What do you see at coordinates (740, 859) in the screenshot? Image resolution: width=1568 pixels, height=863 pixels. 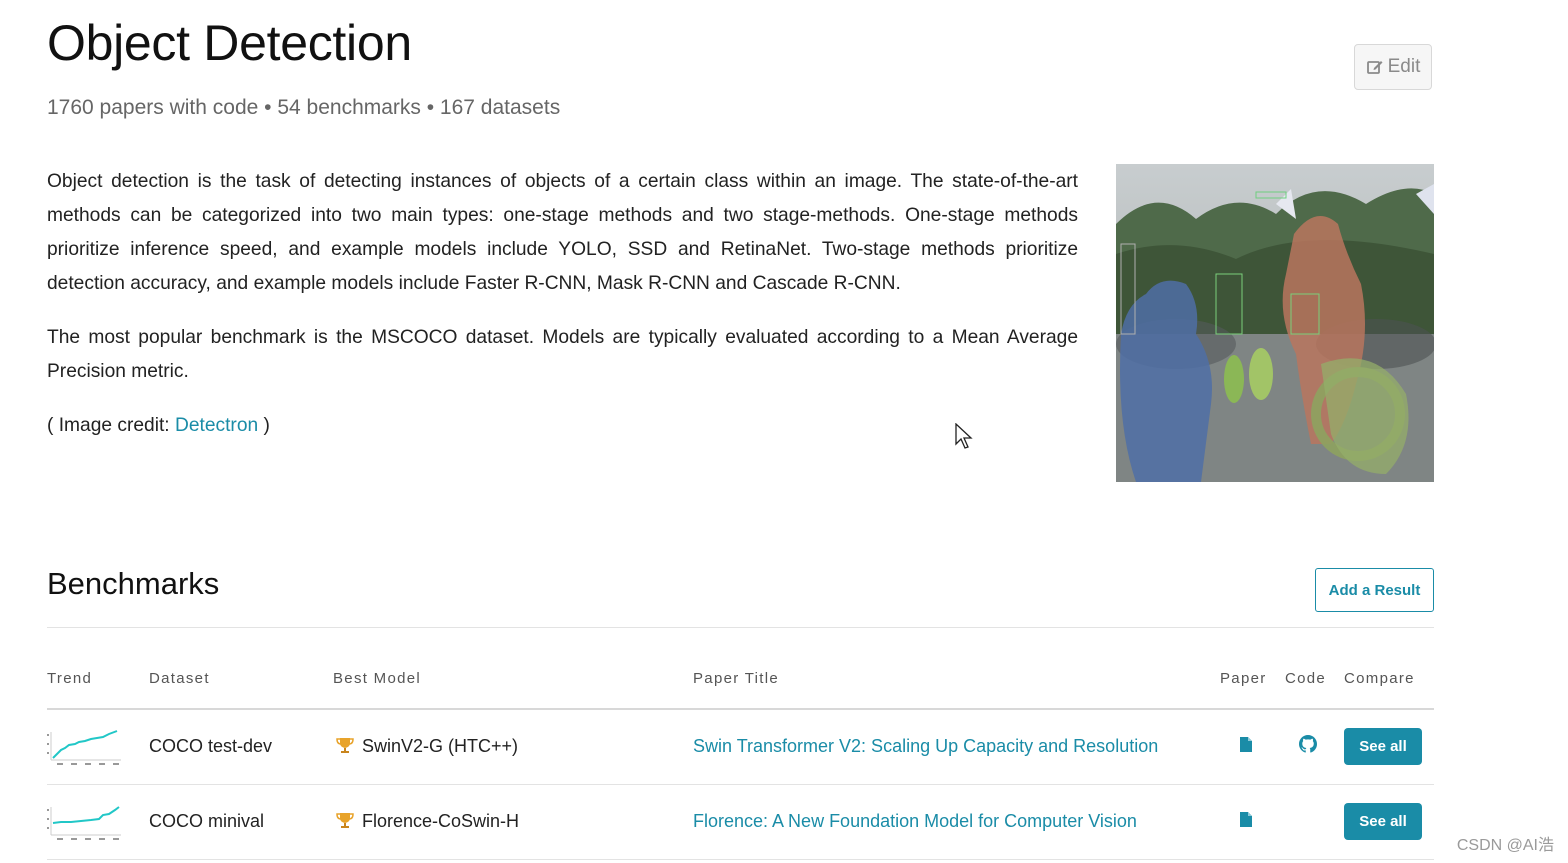 I see `row-divider` at bounding box center [740, 859].